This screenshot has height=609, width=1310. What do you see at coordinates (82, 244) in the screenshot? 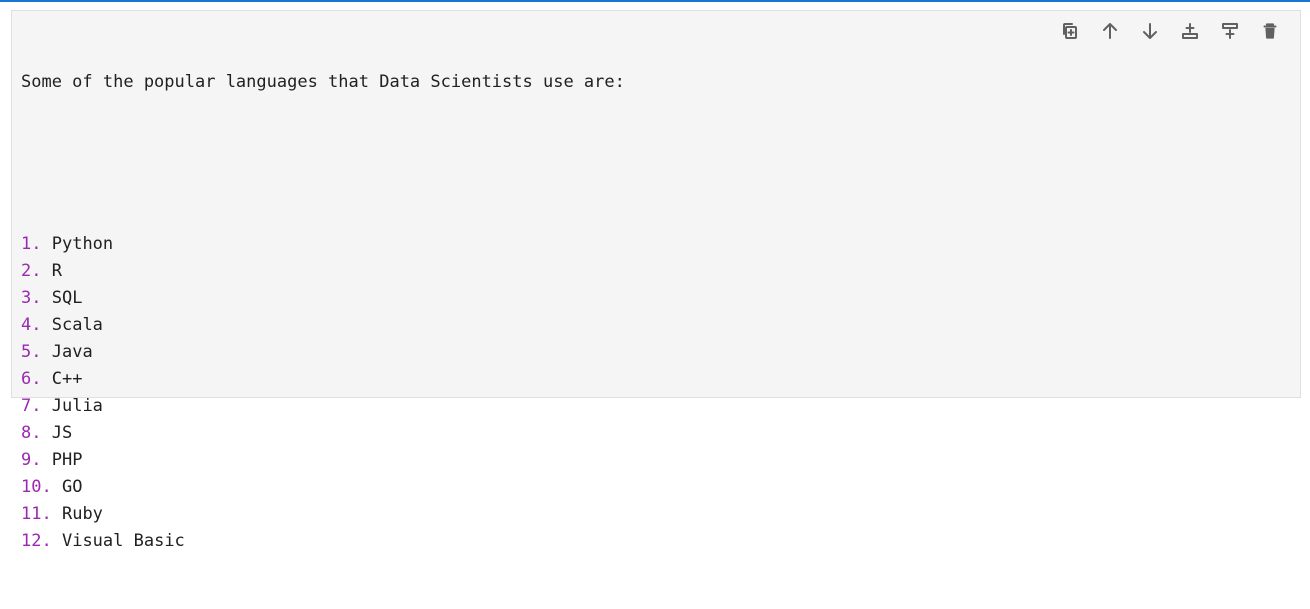
I see `list-item-label: Python` at bounding box center [82, 244].